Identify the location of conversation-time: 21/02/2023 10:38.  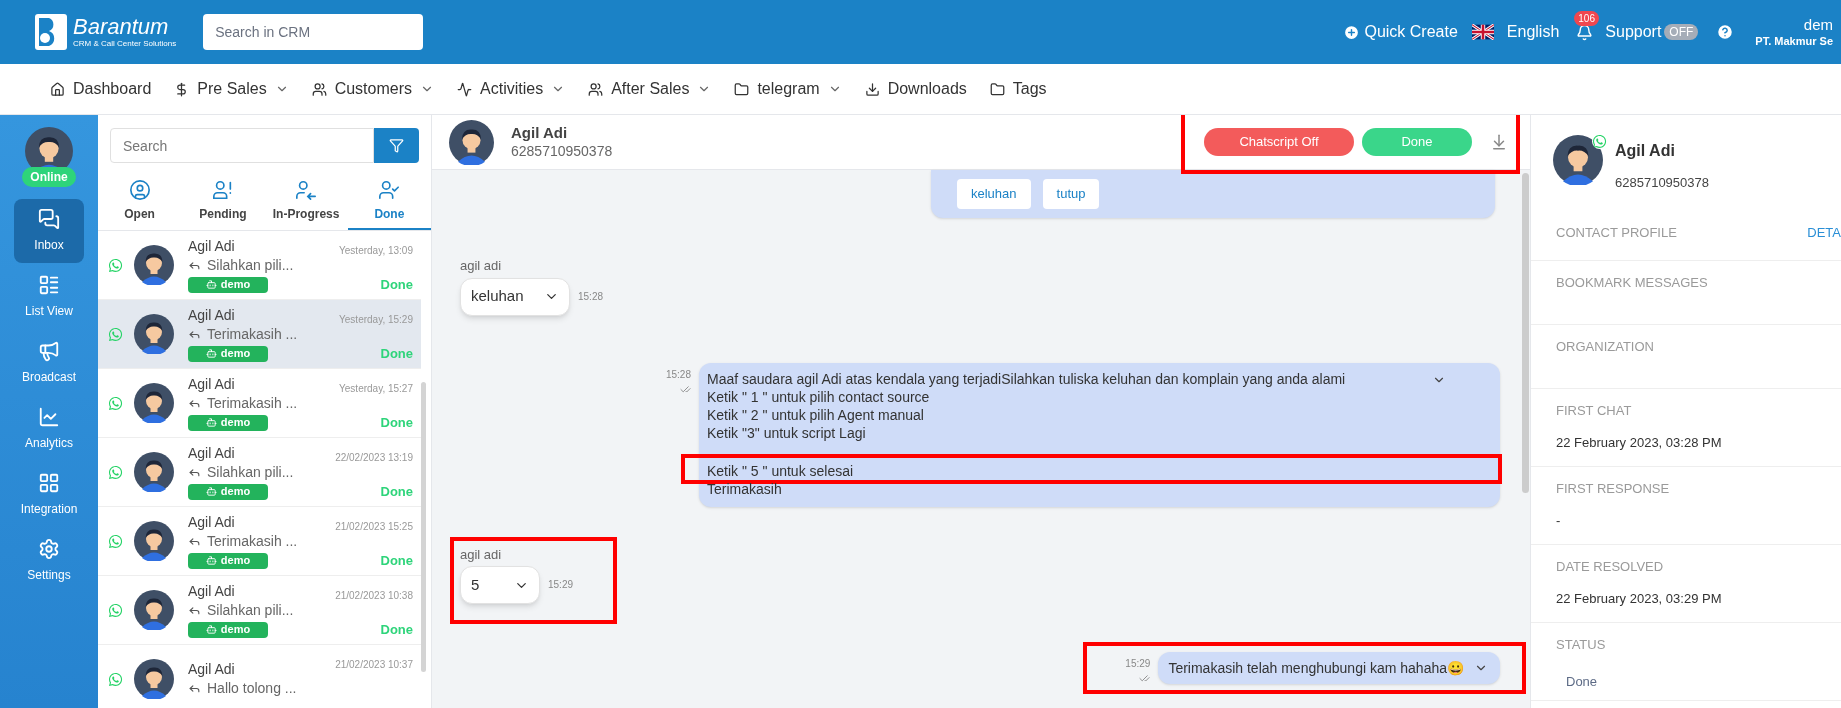
(374, 596).